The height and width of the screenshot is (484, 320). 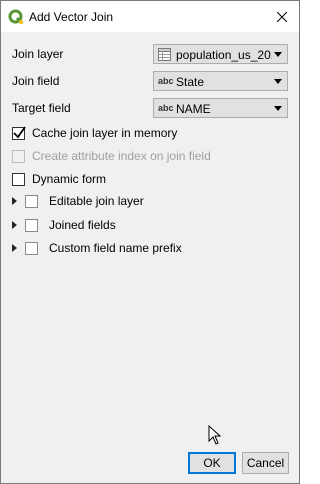 I want to click on create-index-label: Create attribute index on join field, so click(x=121, y=156).